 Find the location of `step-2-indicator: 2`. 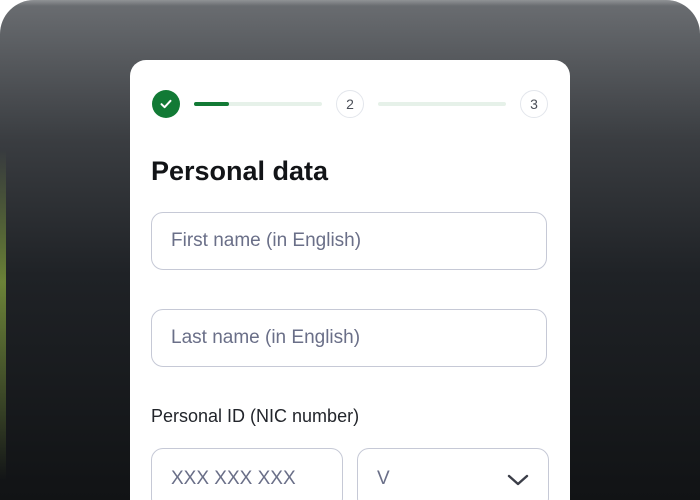

step-2-indicator: 2 is located at coordinates (350, 104).